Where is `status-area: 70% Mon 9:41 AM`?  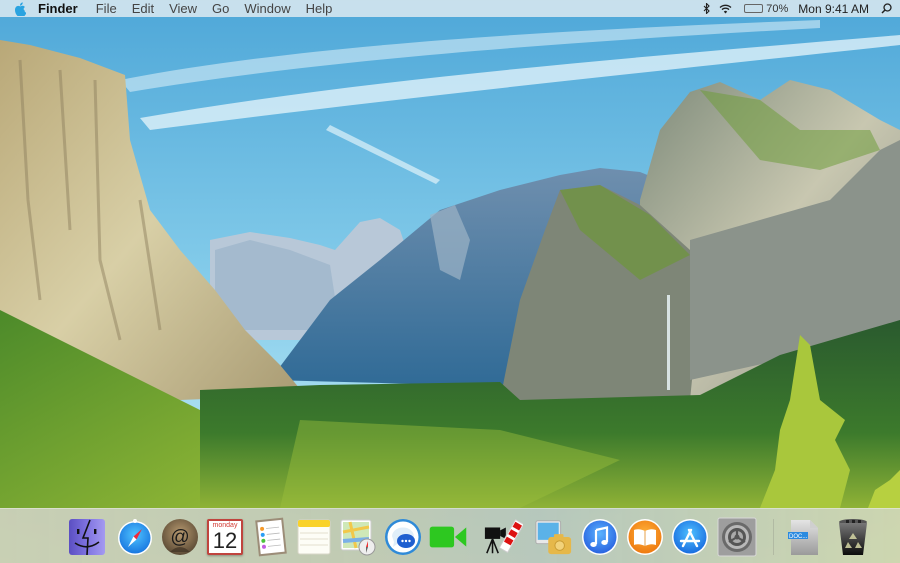 status-area: 70% Mon 9:41 AM is located at coordinates (801, 8).